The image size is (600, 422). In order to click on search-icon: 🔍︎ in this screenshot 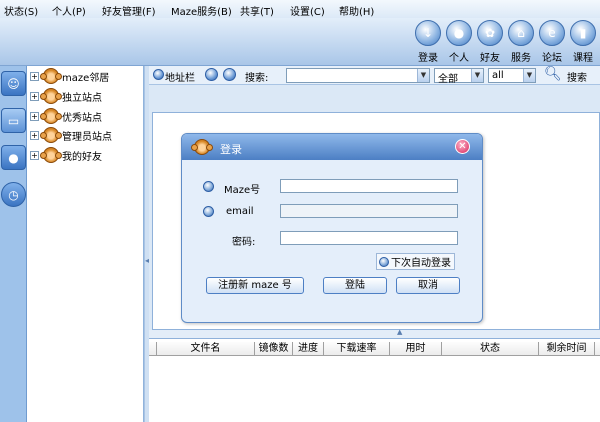, I will do `click(553, 74)`.